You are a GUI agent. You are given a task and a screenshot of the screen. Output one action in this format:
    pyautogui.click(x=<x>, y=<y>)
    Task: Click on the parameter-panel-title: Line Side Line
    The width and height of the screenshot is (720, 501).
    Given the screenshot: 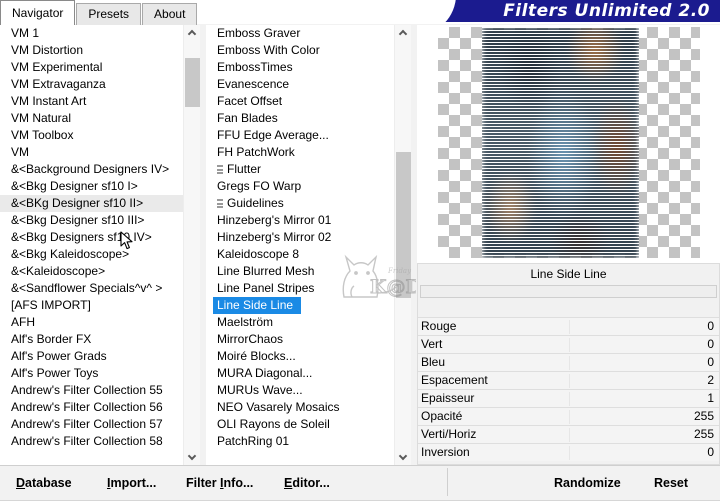 What is the action you would take?
    pyautogui.click(x=568, y=274)
    